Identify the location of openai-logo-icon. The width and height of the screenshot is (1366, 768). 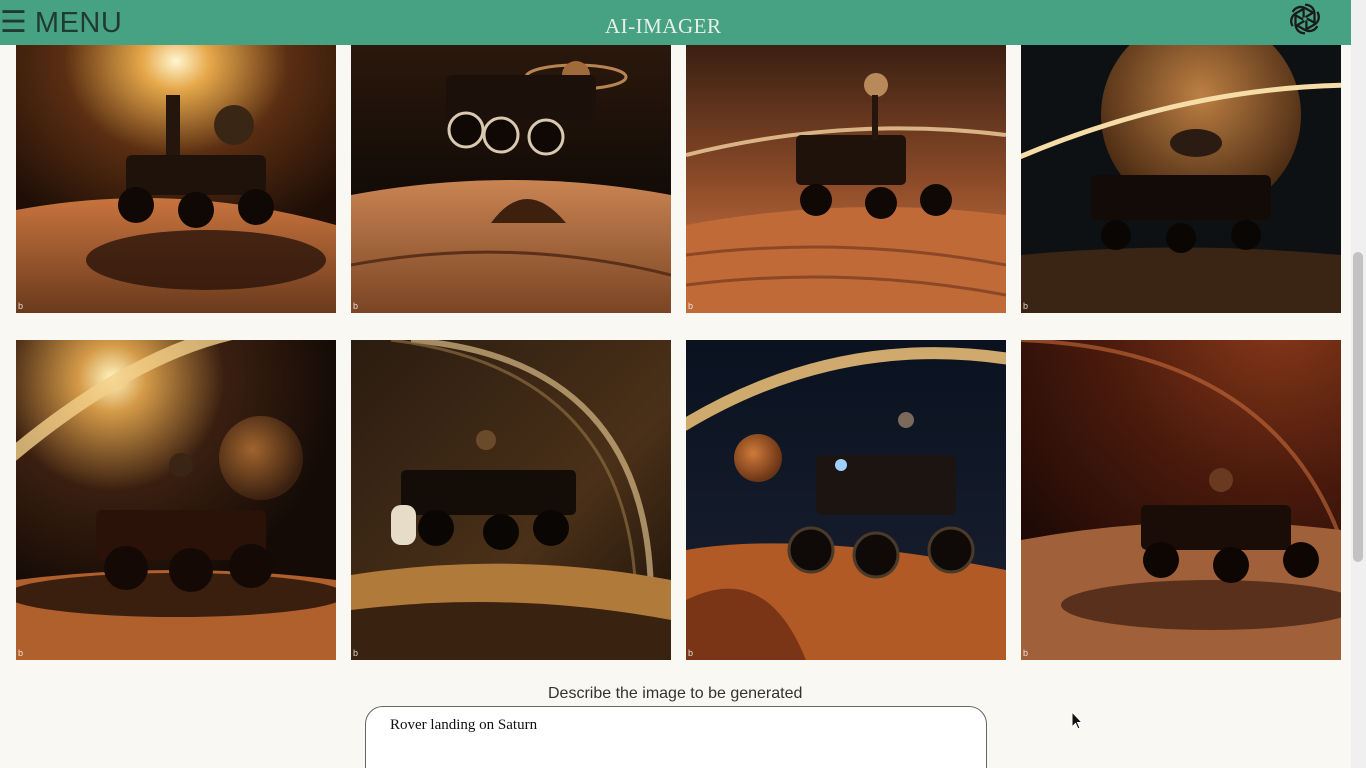
(1305, 19).